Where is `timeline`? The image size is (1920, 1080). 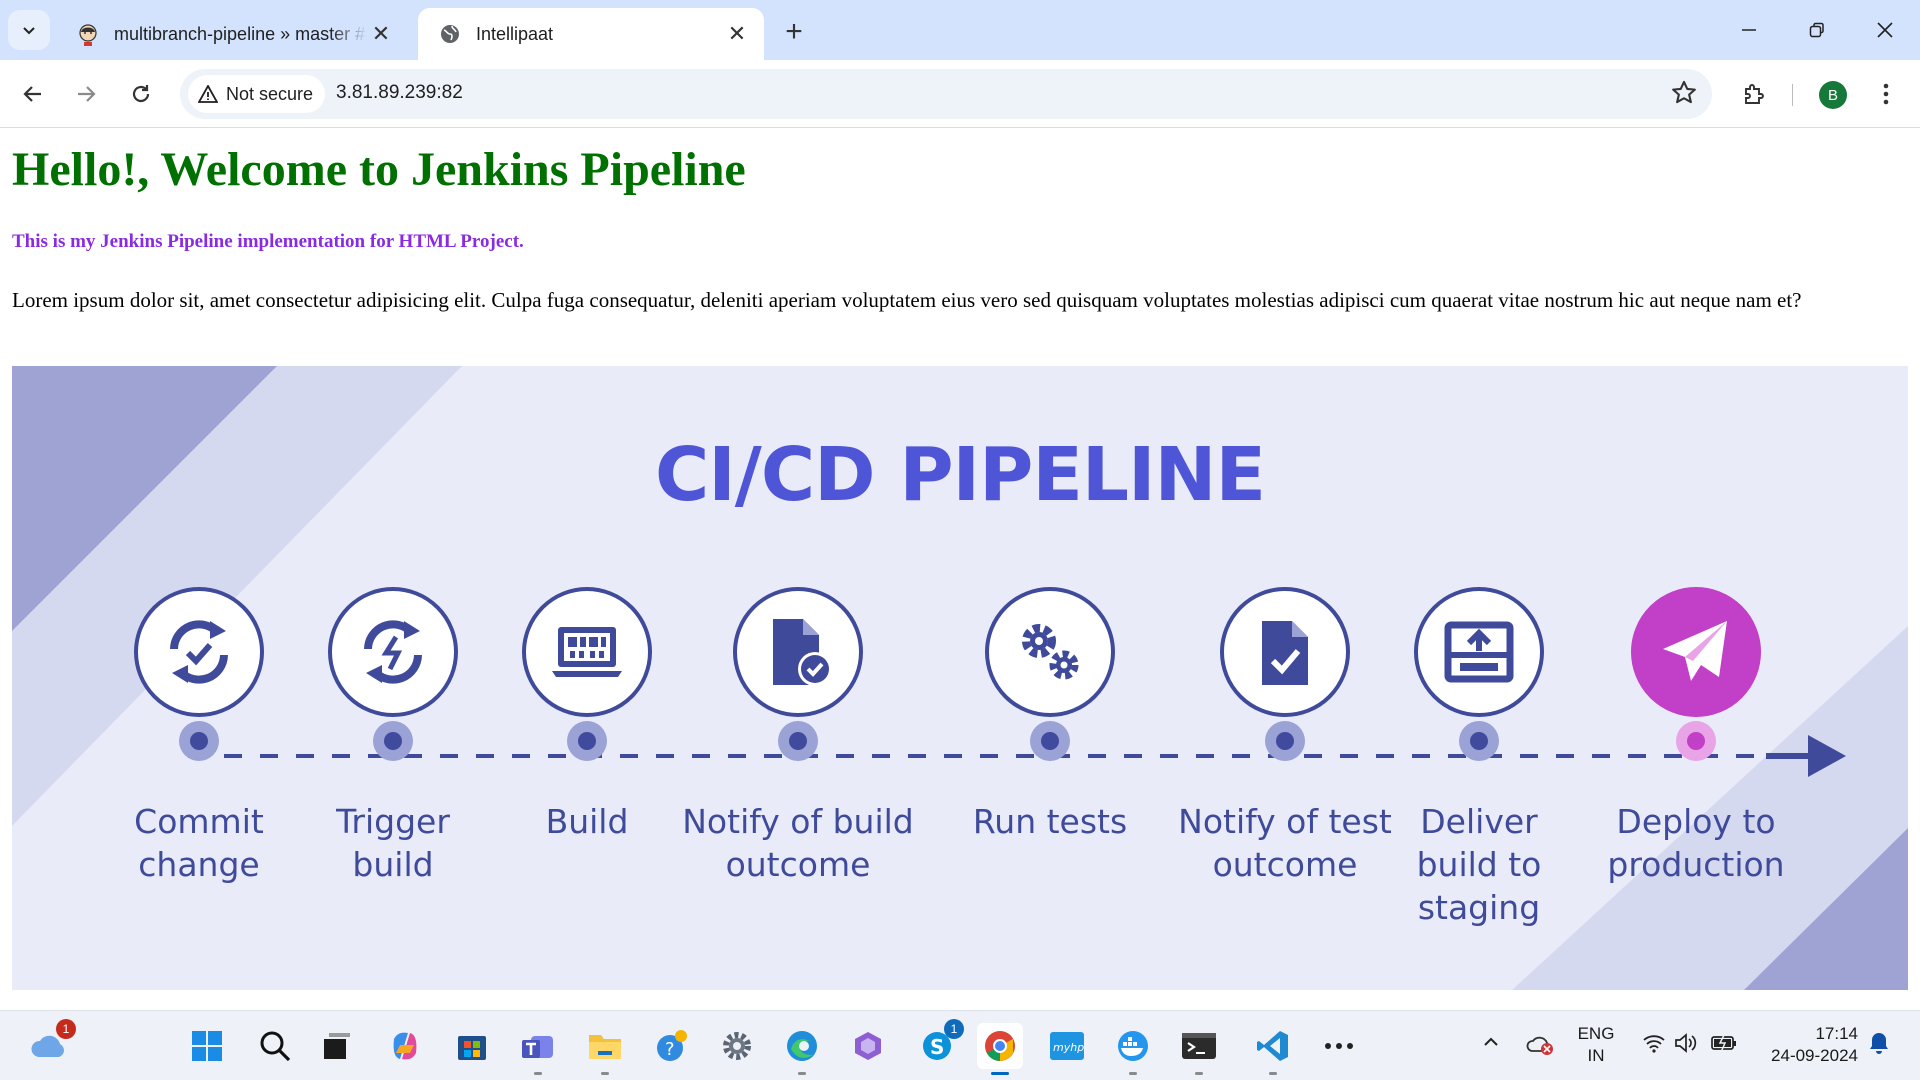
timeline is located at coordinates (1017, 756).